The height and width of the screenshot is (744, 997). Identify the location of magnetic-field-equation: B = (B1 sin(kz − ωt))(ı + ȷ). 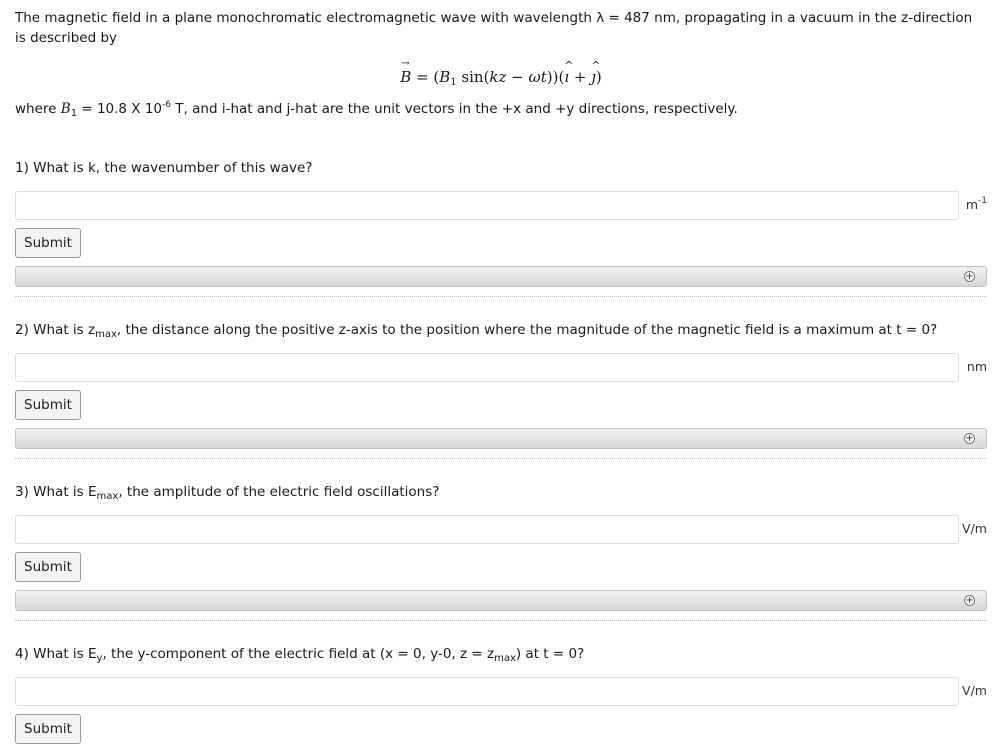
(501, 73).